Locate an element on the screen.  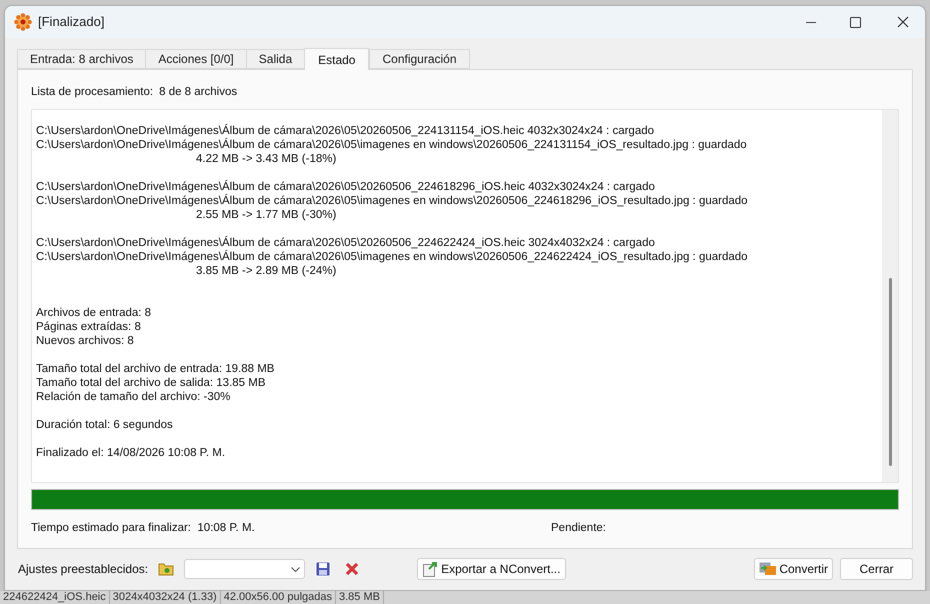
log-line: C:\Users\ardon\OneDrive\Imágenes\Álbum de cámara\2026\05\imagenes en windows\20260506_224618296_iOS_resultado.jpg : guardado is located at coordinates (392, 201).